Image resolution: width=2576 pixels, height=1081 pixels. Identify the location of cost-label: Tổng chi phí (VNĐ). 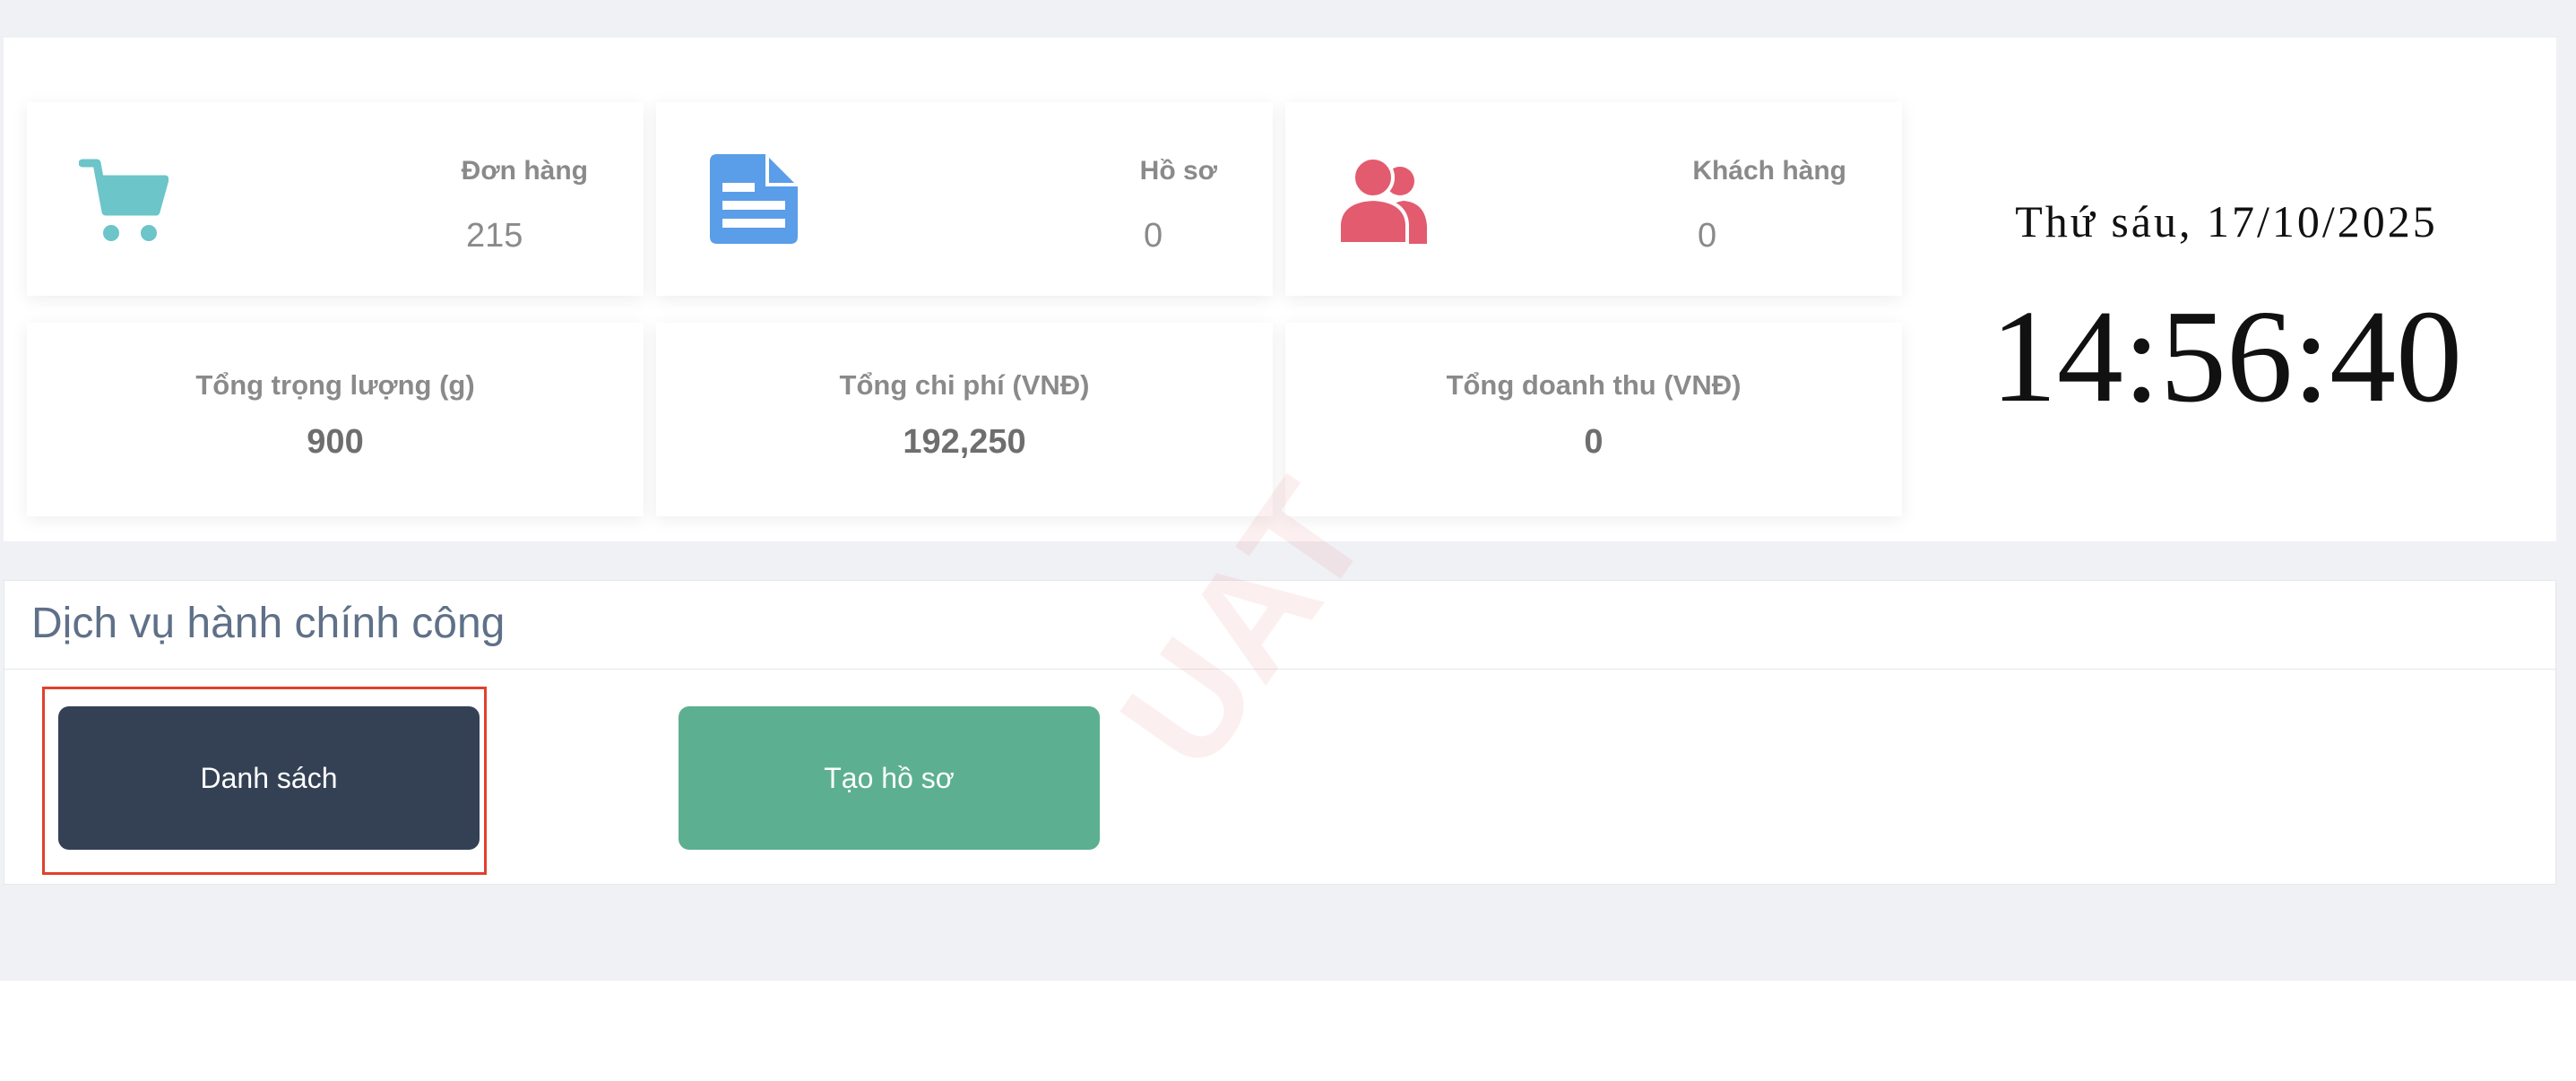
(964, 385).